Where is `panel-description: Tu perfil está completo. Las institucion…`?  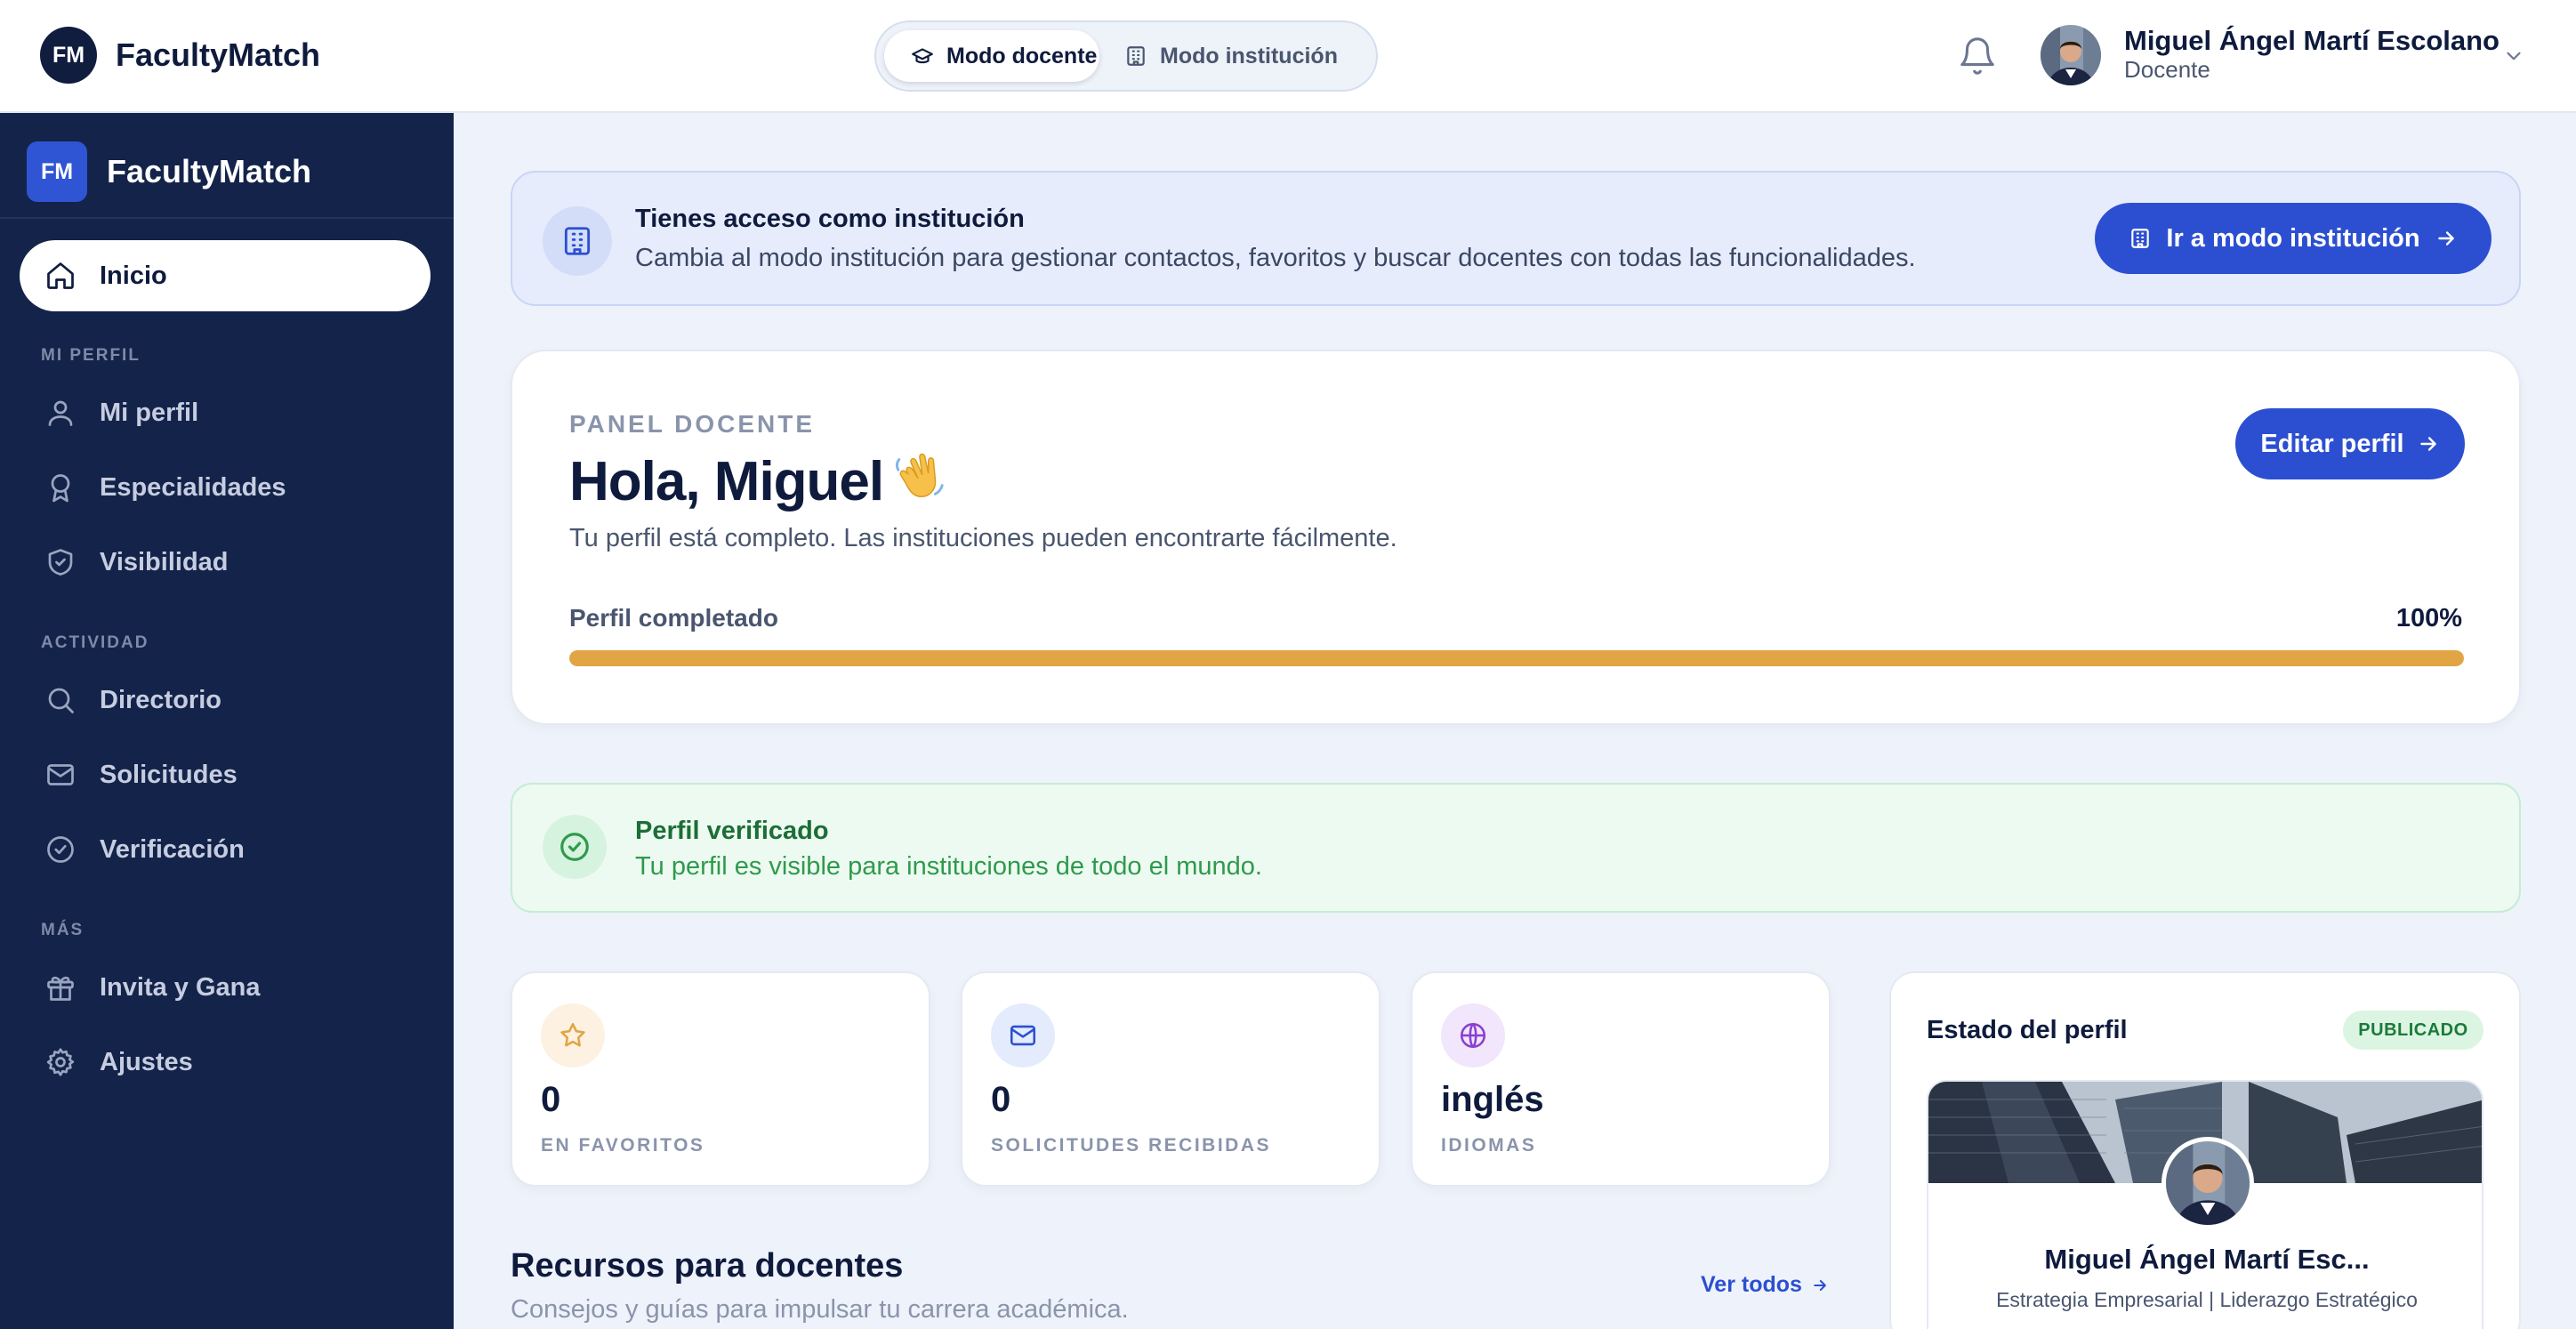
panel-description: Tu perfil está completo. Las institucion… is located at coordinates (983, 538).